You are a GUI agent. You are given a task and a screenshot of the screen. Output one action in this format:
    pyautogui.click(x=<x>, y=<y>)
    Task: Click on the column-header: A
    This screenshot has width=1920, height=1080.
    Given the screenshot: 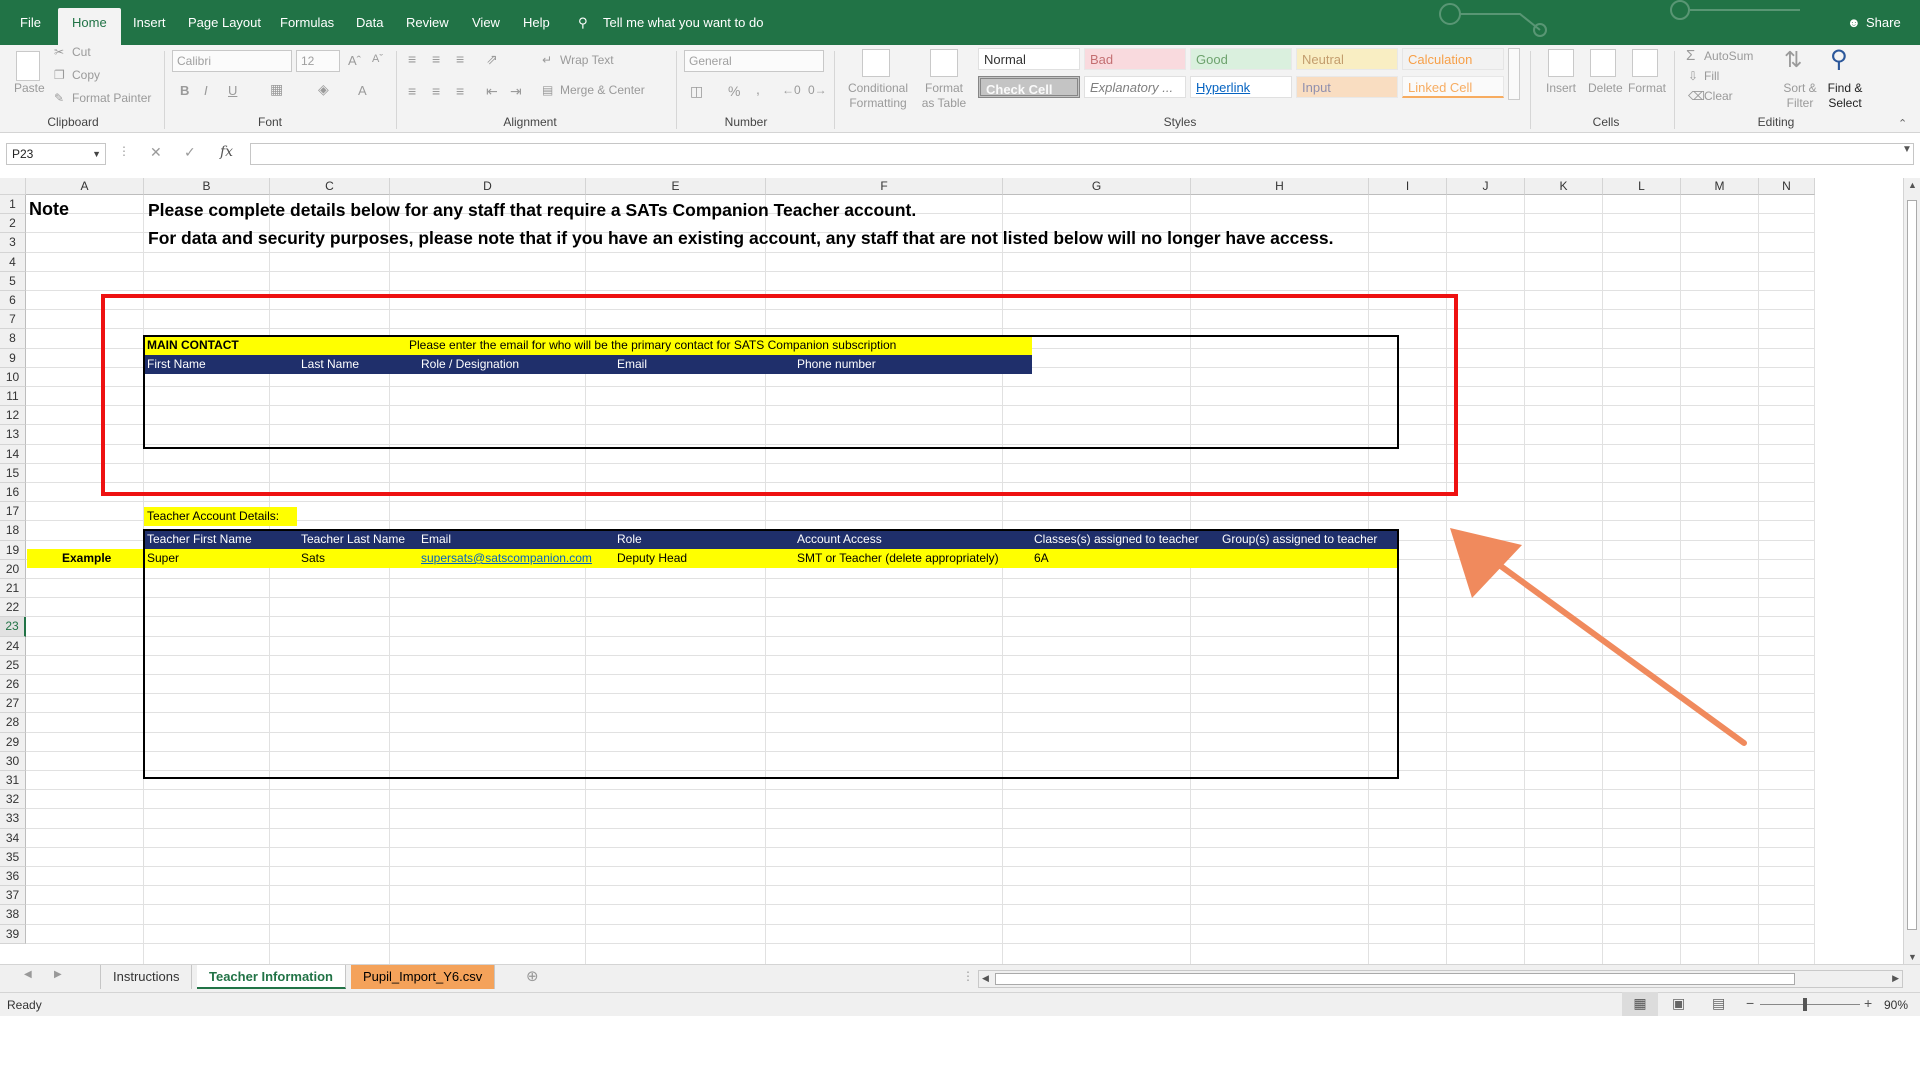 What is the action you would take?
    pyautogui.click(x=85, y=186)
    